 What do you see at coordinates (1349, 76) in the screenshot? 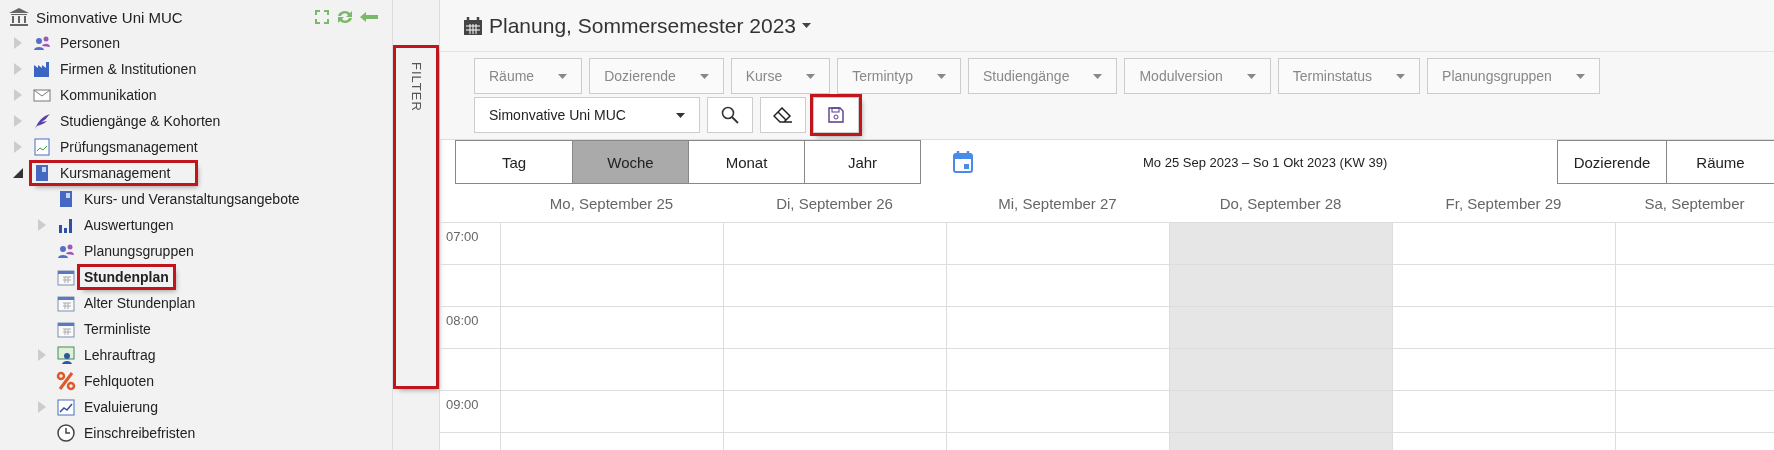
I see `filter-dropdown: Terminstatus` at bounding box center [1349, 76].